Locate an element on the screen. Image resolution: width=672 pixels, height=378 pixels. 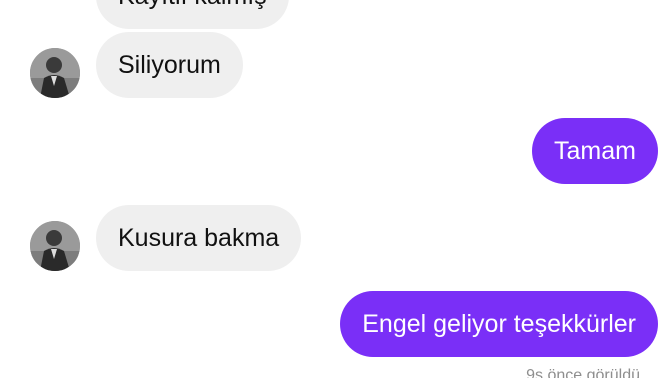
message-bubble-outgoing: Engel geliyor teşekkürler is located at coordinates (499, 324).